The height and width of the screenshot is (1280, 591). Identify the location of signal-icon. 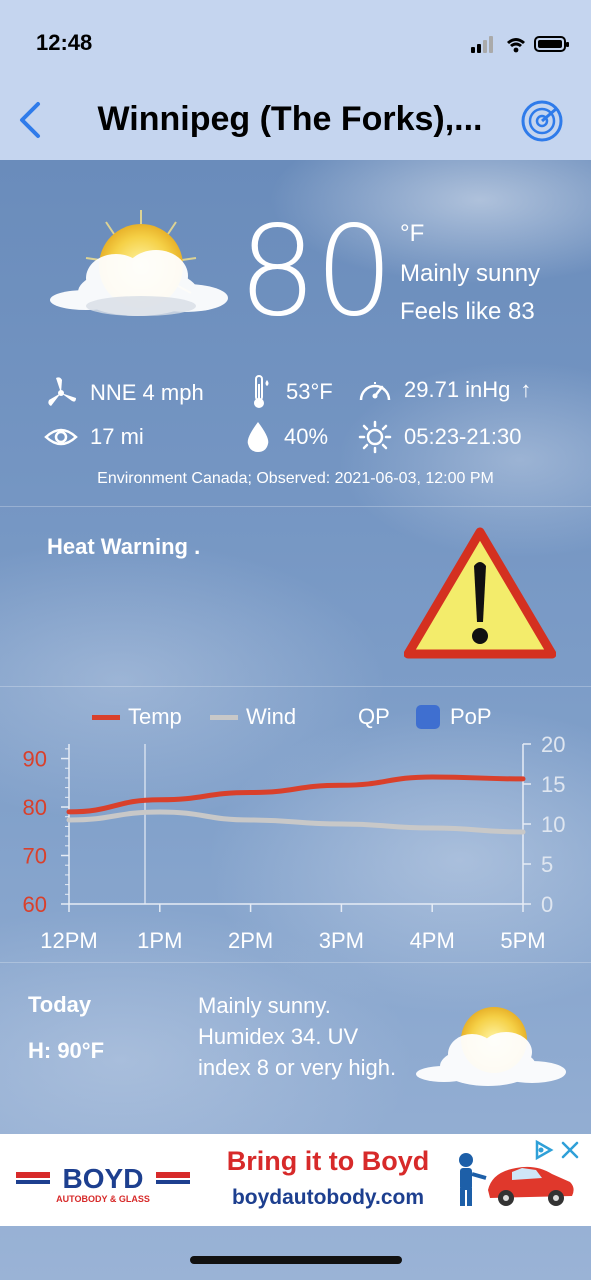
(482, 44).